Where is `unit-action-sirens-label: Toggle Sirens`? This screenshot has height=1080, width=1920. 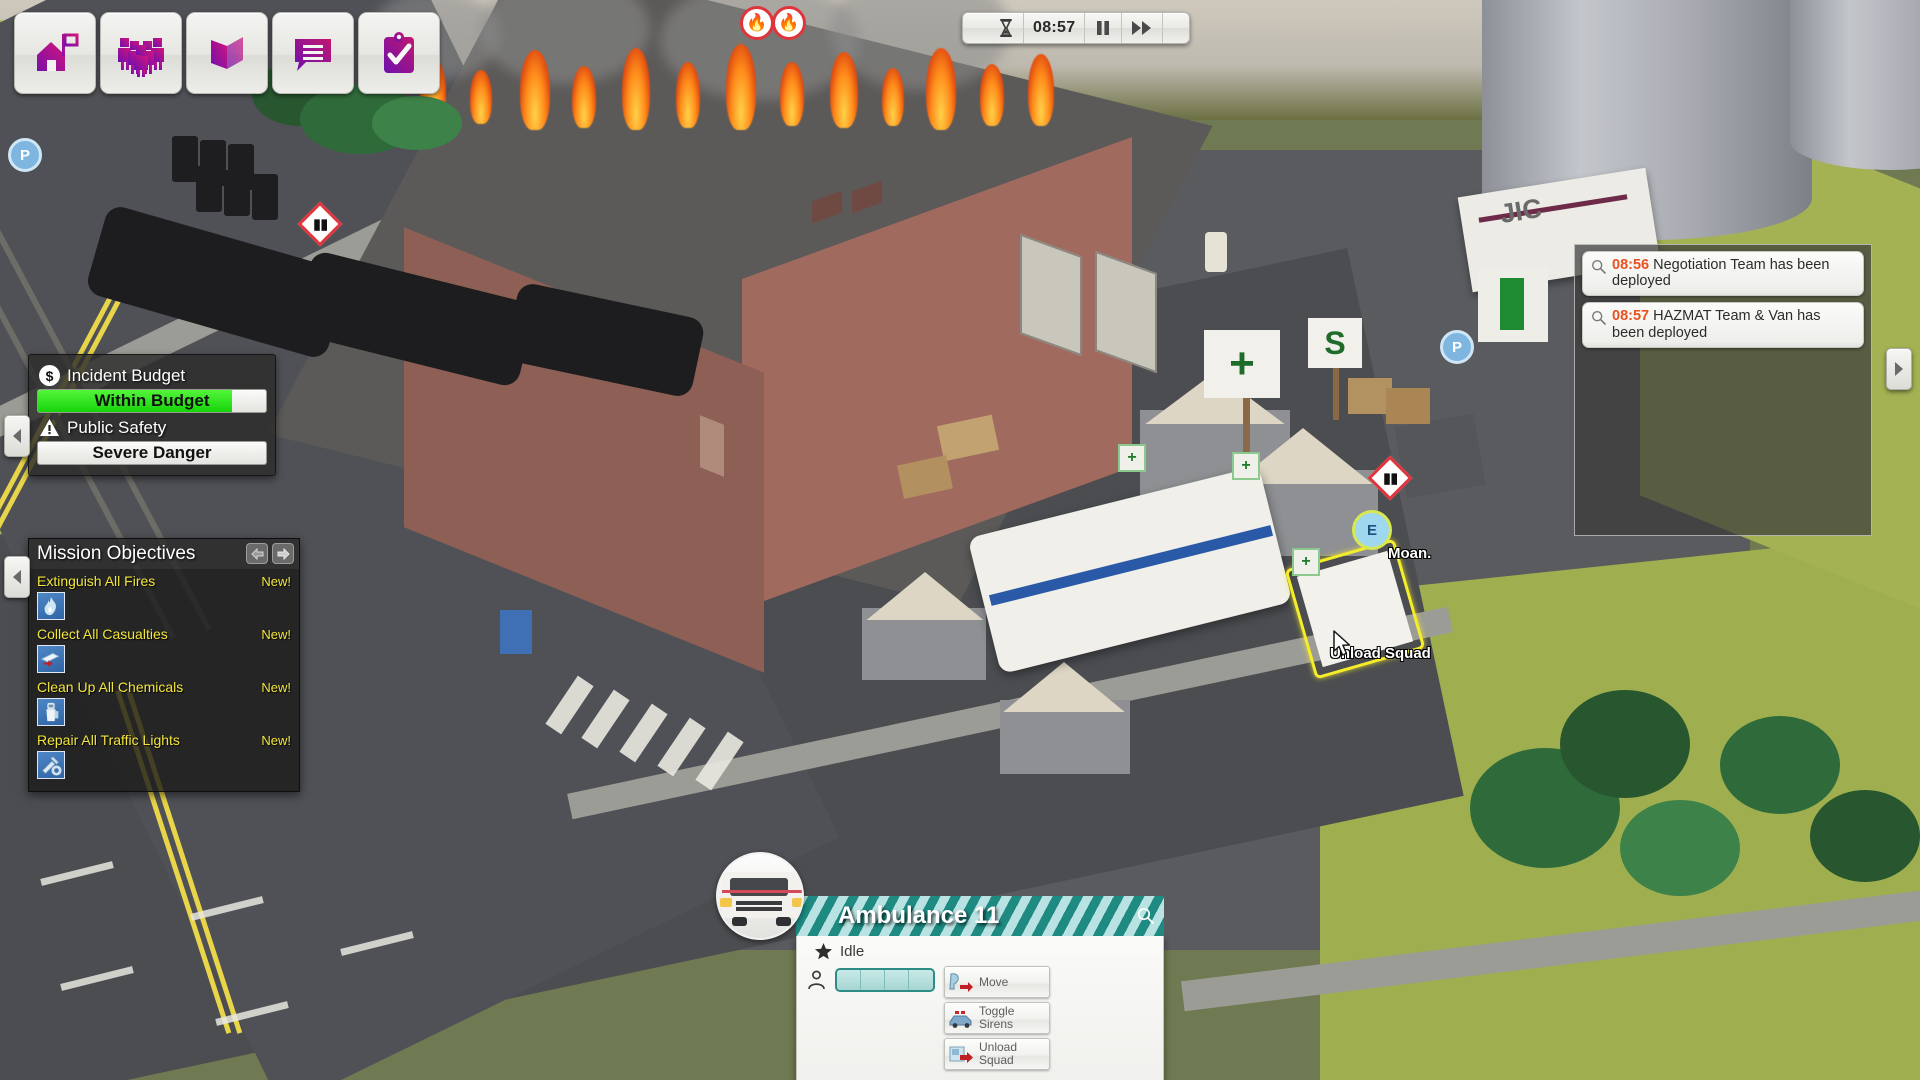 unit-action-sirens-label: Toggle Sirens is located at coordinates (997, 1017).